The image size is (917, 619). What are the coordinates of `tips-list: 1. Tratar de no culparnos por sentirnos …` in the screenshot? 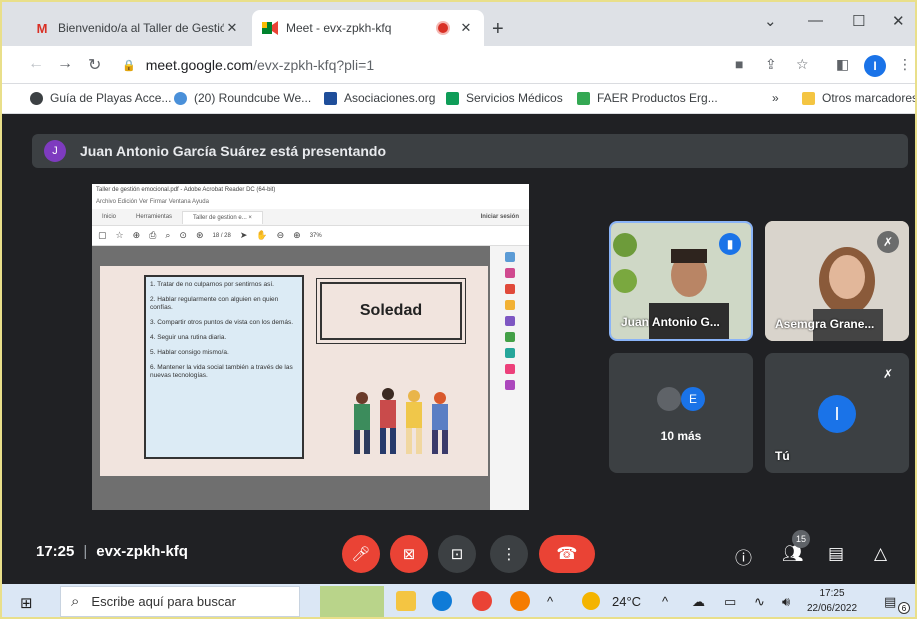 It's located at (224, 367).